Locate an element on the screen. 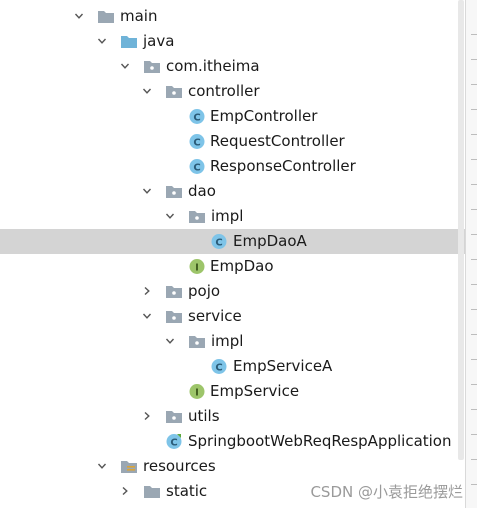 Image resolution: width=477 pixels, height=508 pixels. tree-node-label: utils is located at coordinates (204, 416).